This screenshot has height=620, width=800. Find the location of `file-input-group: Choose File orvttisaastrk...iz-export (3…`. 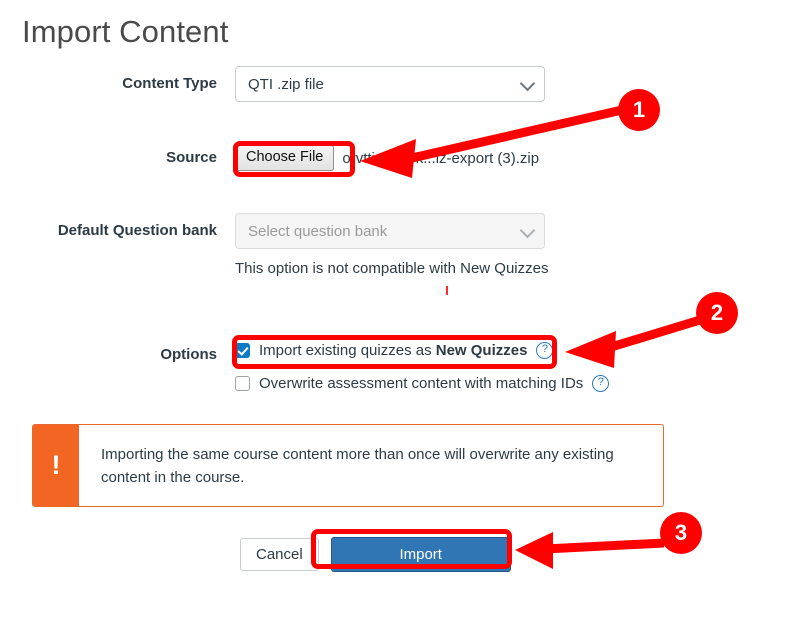

file-input-group: Choose File orvttisaastrk...iz-export (3… is located at coordinates (387, 158).